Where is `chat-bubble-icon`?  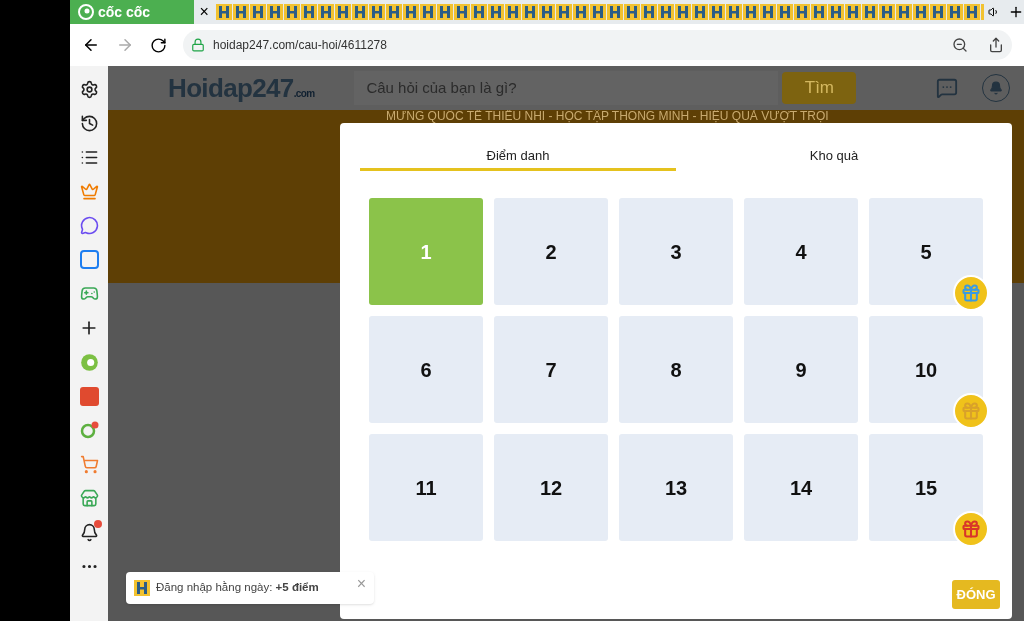
chat-bubble-icon is located at coordinates (89, 225).